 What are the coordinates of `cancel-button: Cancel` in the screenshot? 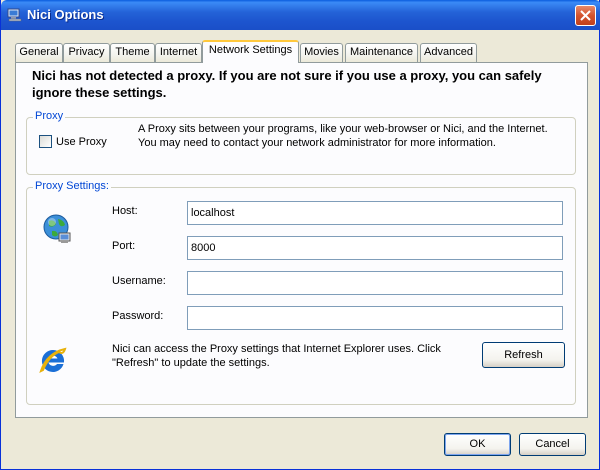 It's located at (552, 444).